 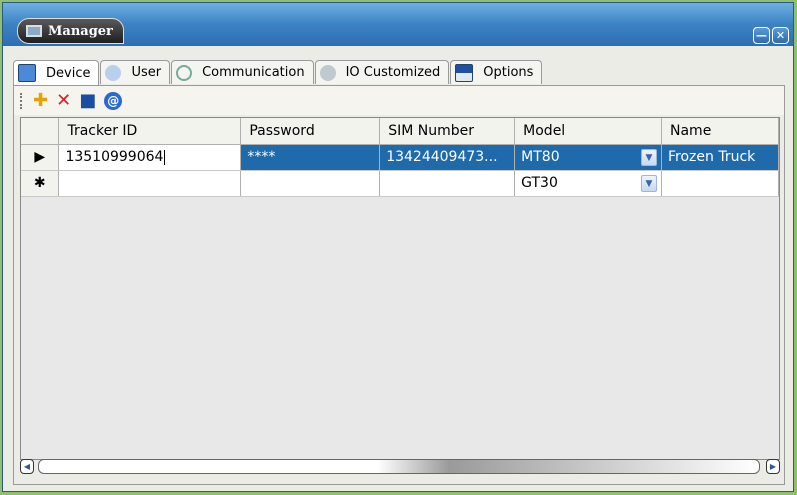 What do you see at coordinates (68, 73) in the screenshot?
I see `tab-label: Device` at bounding box center [68, 73].